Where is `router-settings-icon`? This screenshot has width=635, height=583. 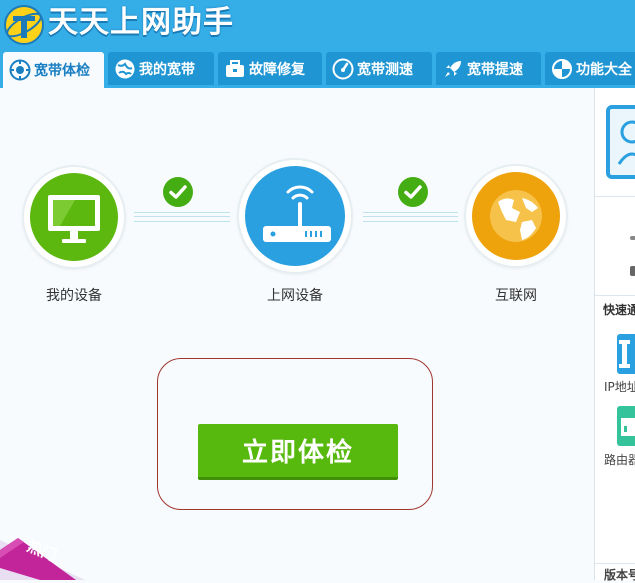
router-settings-icon is located at coordinates (628, 427).